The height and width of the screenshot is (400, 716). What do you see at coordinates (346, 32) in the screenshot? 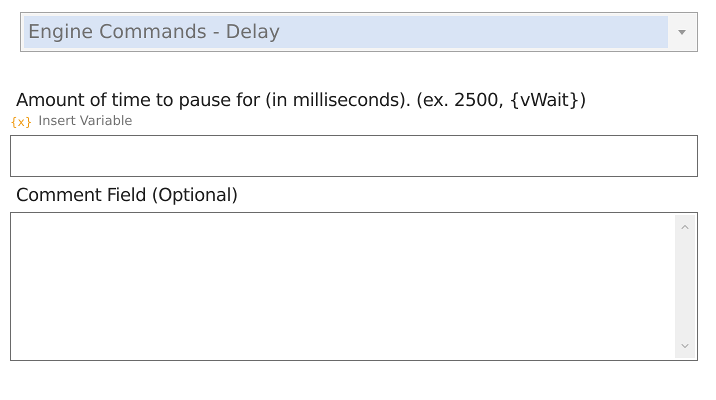
I see `dropdown-value: Engine Commands - Delay` at bounding box center [346, 32].